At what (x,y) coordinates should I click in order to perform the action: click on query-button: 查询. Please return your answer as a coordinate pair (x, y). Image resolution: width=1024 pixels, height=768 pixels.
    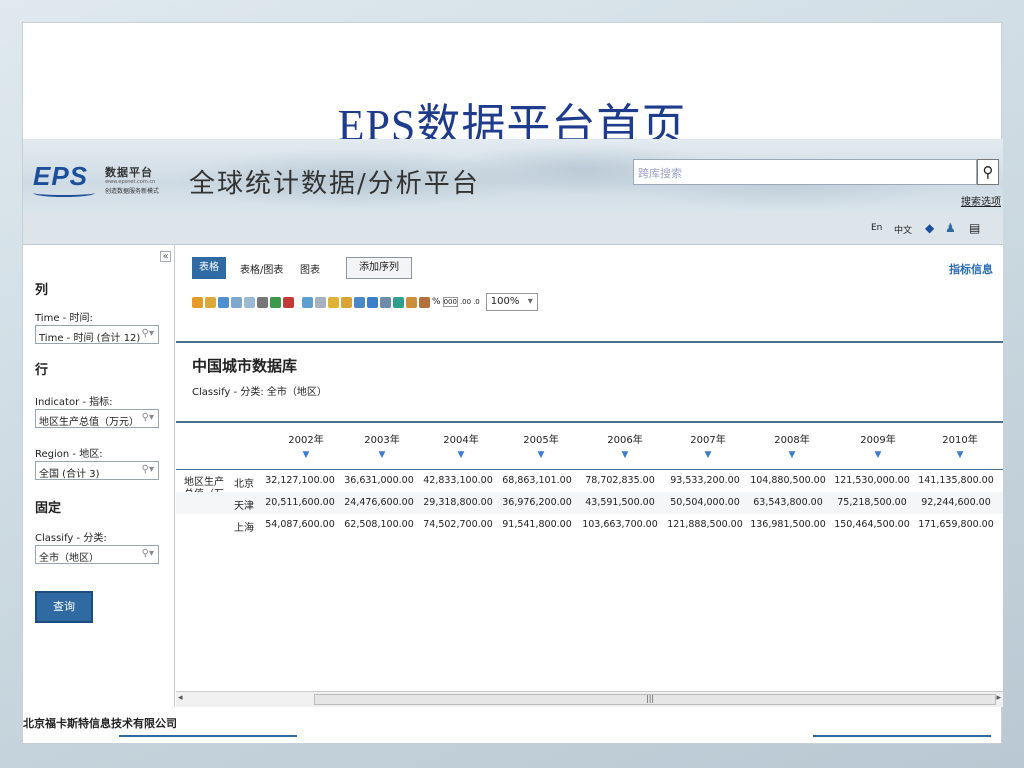
    Looking at the image, I should click on (64, 607).